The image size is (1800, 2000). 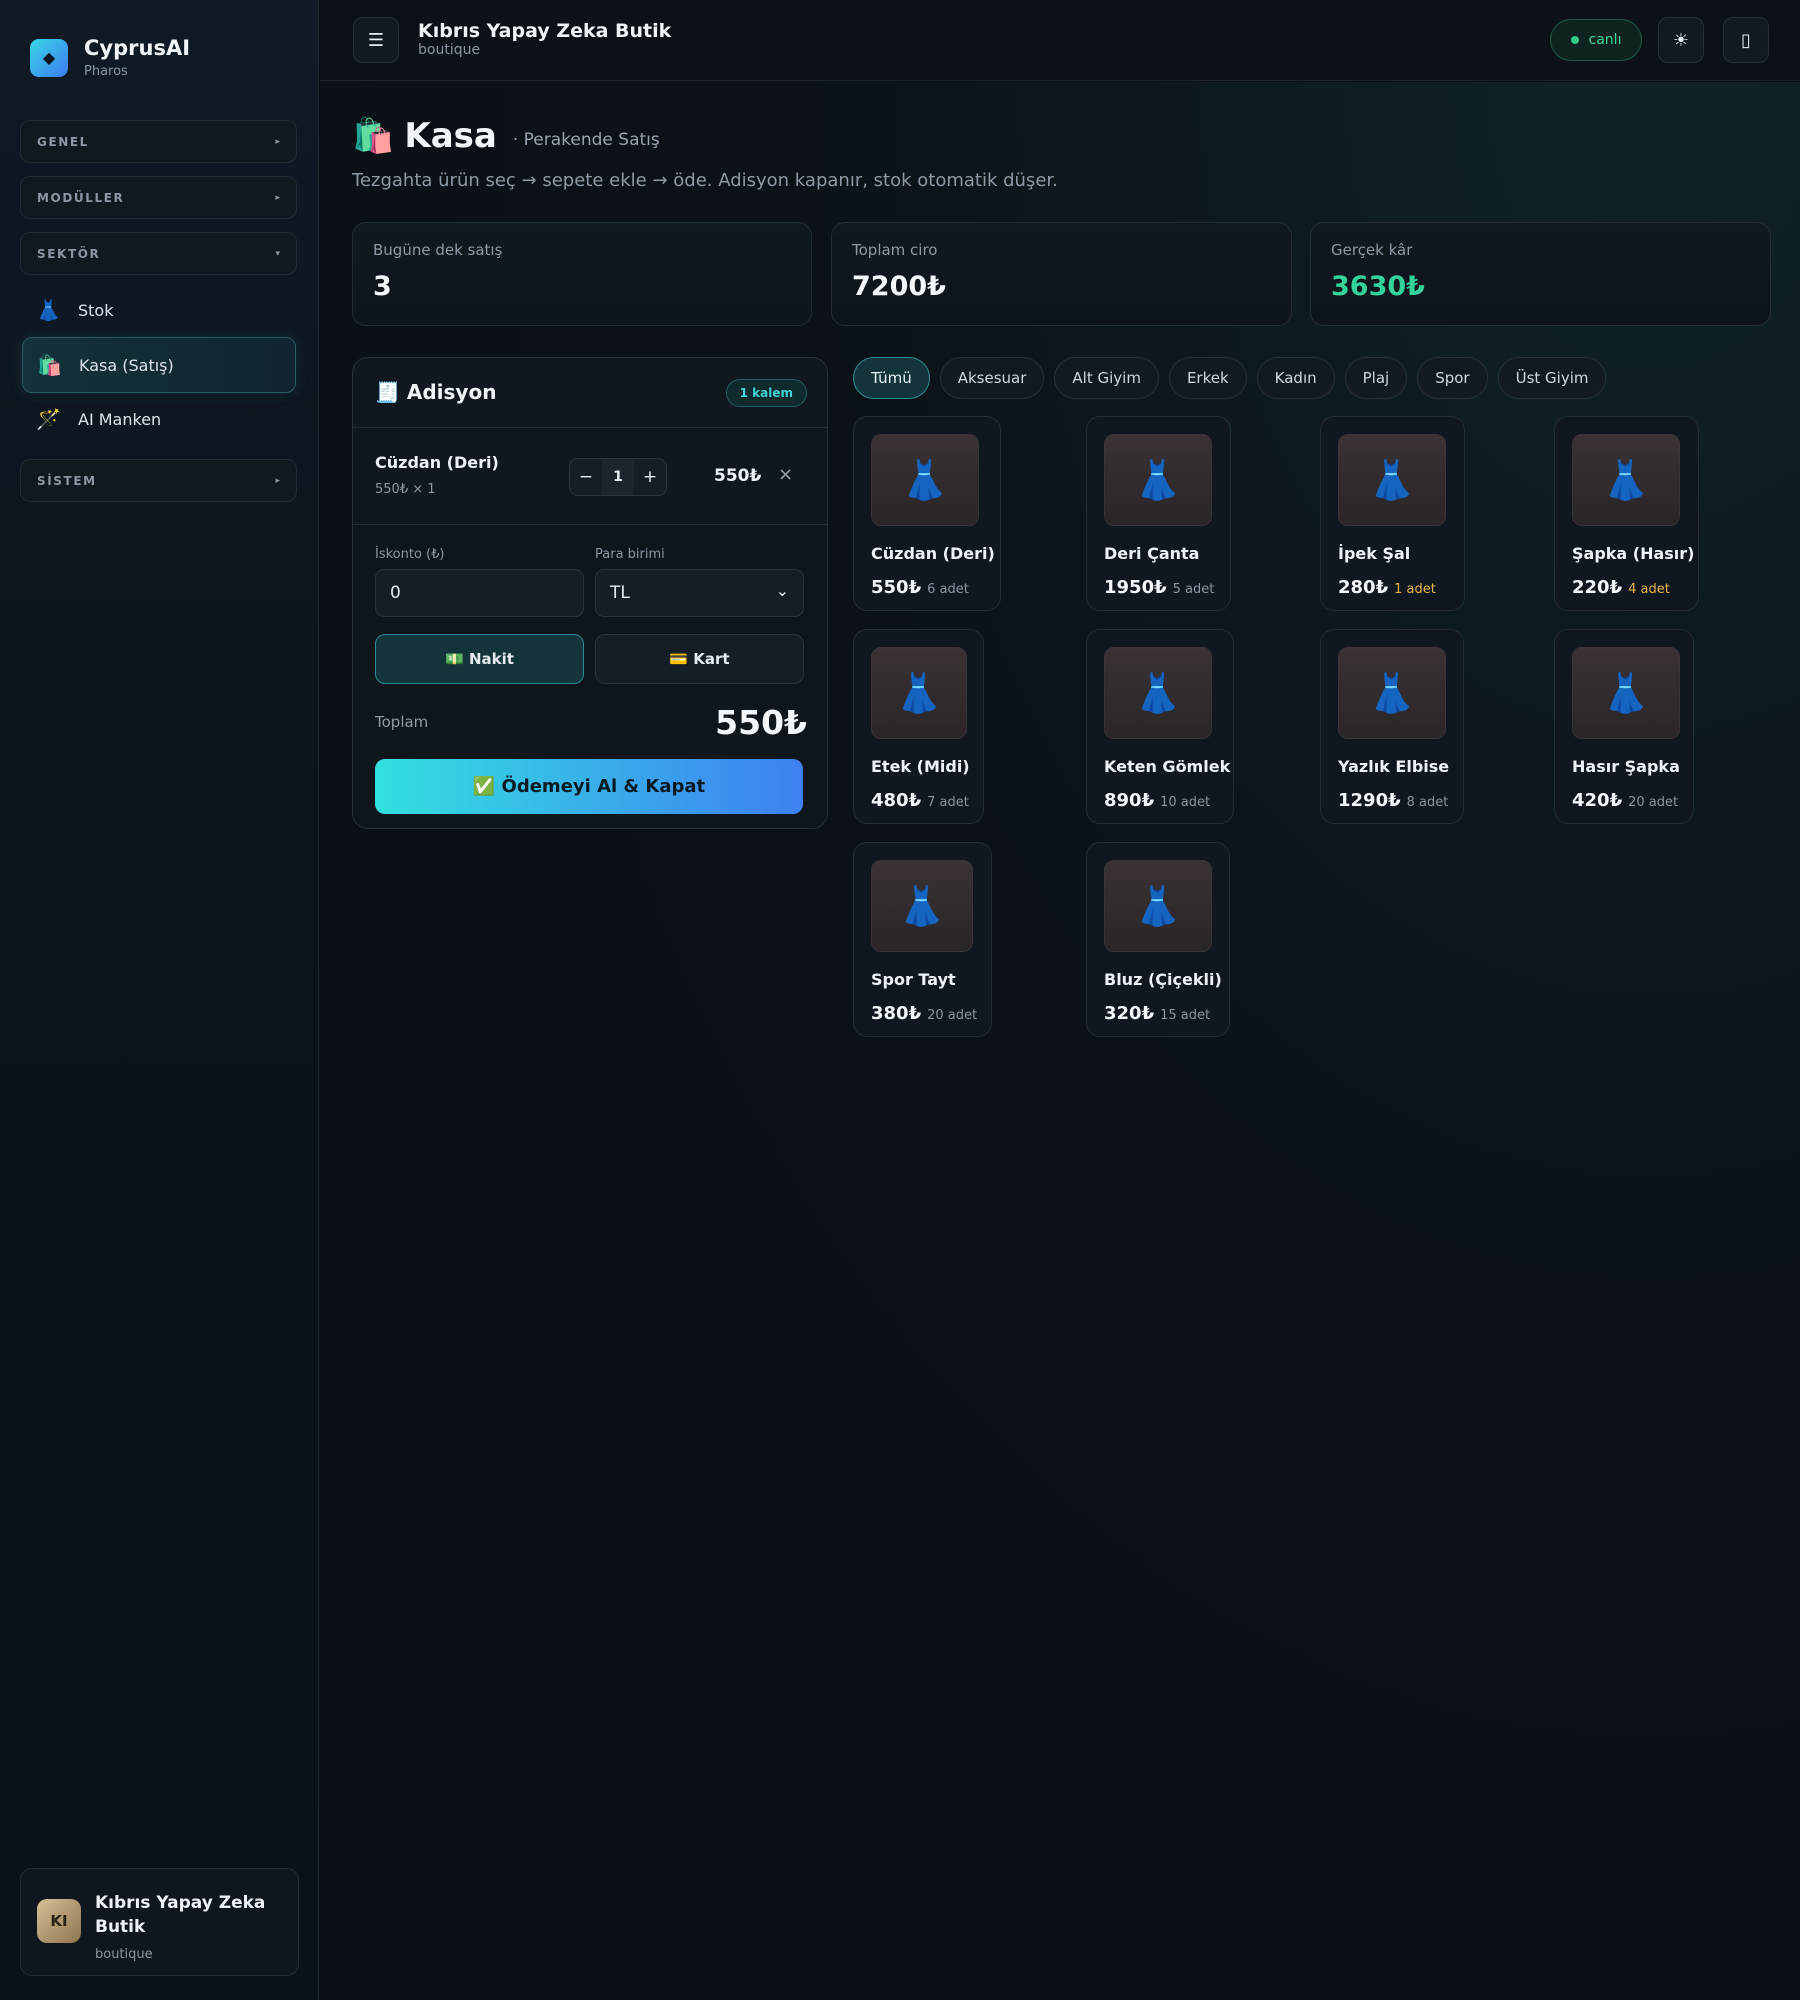 I want to click on product-card: 👗 Bluz (Çiçekli) 320₺ 15 adet, so click(x=1158, y=939).